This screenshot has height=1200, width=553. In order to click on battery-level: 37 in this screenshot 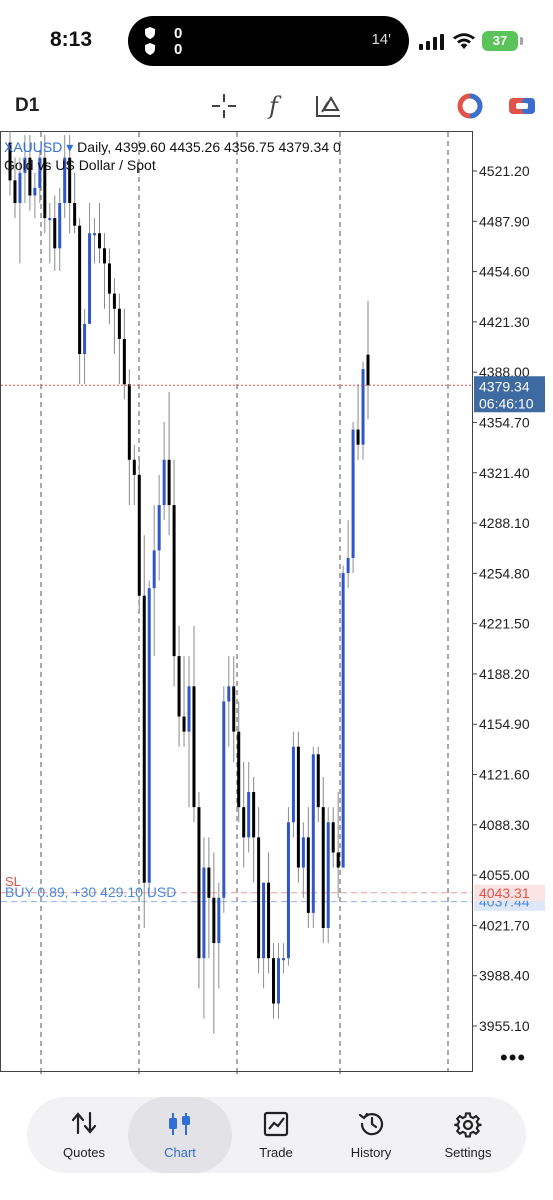, I will do `click(500, 40)`.